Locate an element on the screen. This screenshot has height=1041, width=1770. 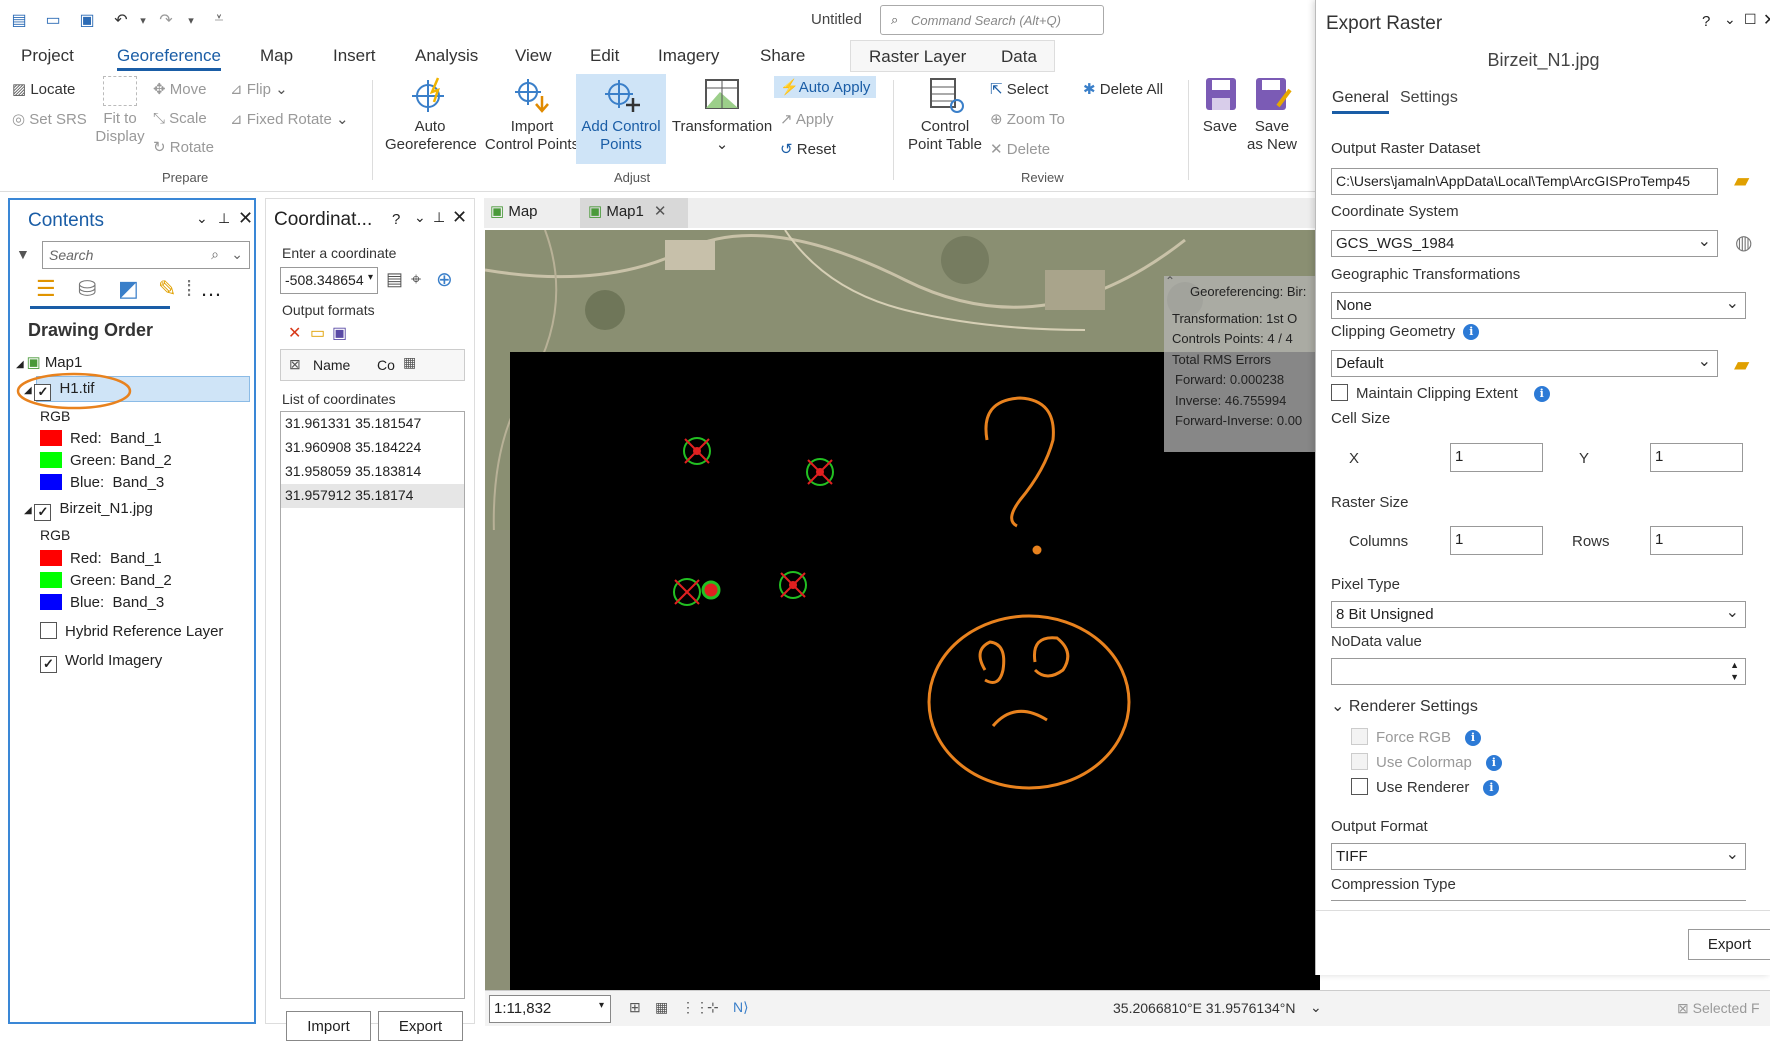
redo-dropdown-icon: ▾ is located at coordinates (191, 24).